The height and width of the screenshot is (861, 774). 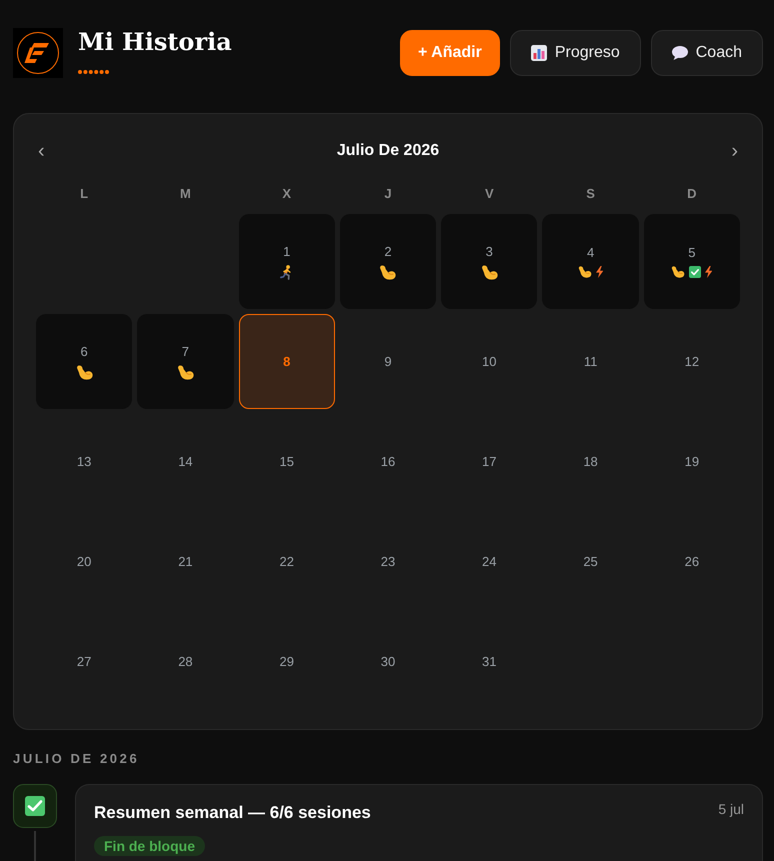 What do you see at coordinates (590, 561) in the screenshot?
I see `day-number: 25` at bounding box center [590, 561].